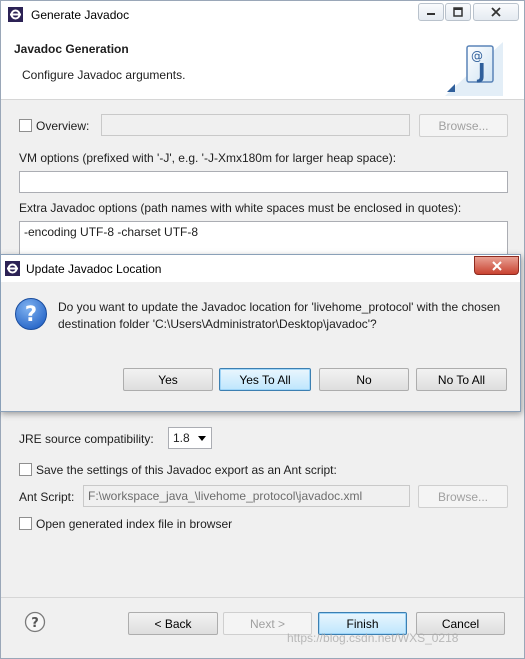 This screenshot has height=659, width=525. I want to click on no-button: No, so click(364, 379).